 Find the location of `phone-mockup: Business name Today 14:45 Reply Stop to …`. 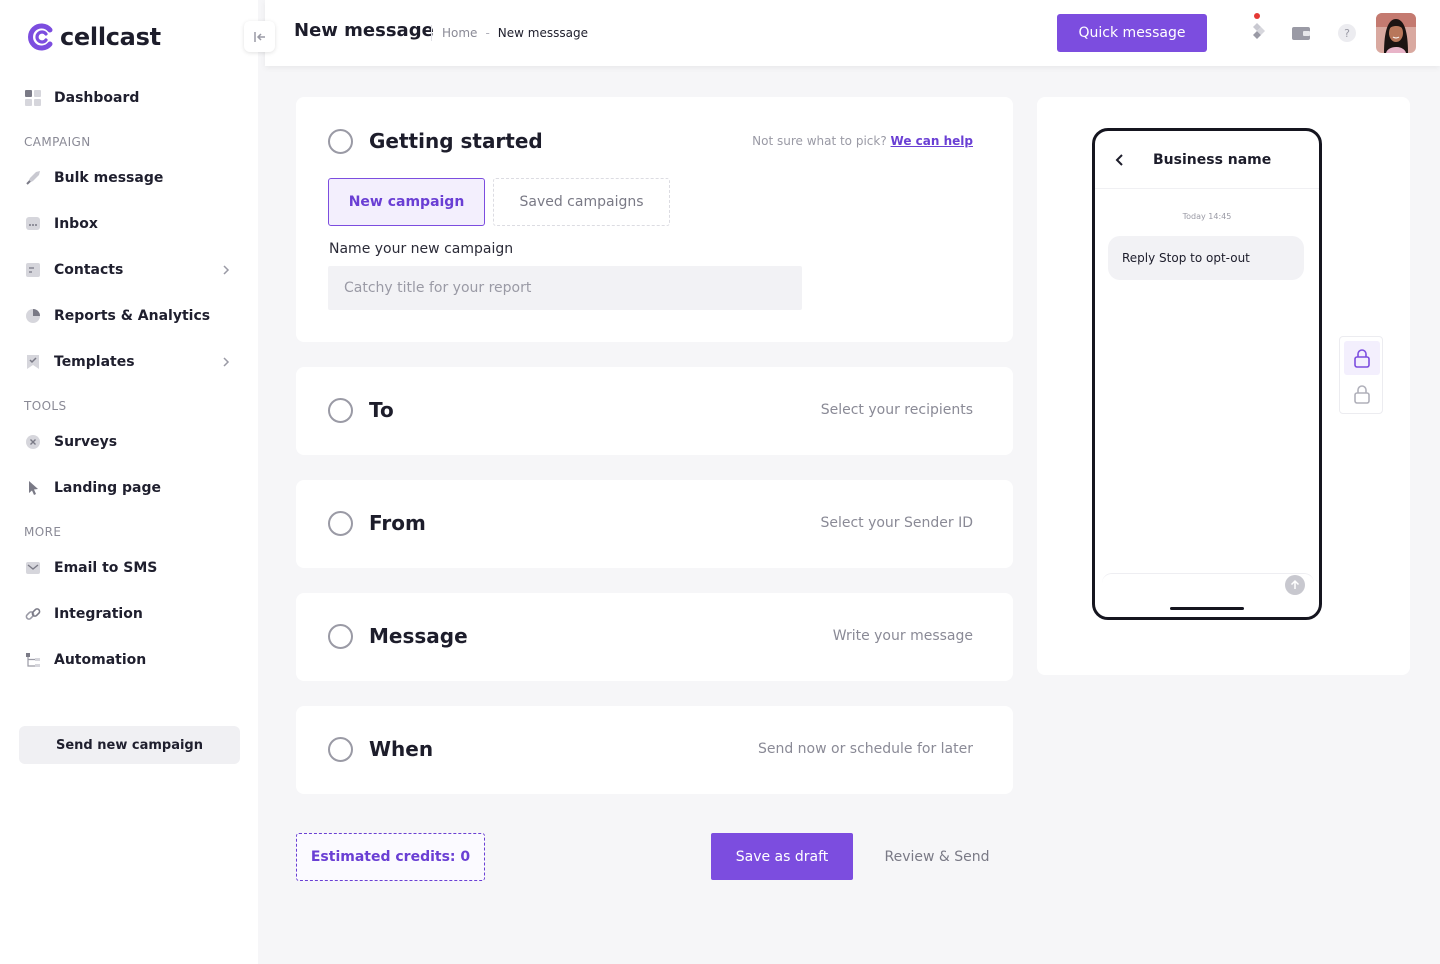

phone-mockup: Business name Today 14:45 Reply Stop to … is located at coordinates (1207, 374).